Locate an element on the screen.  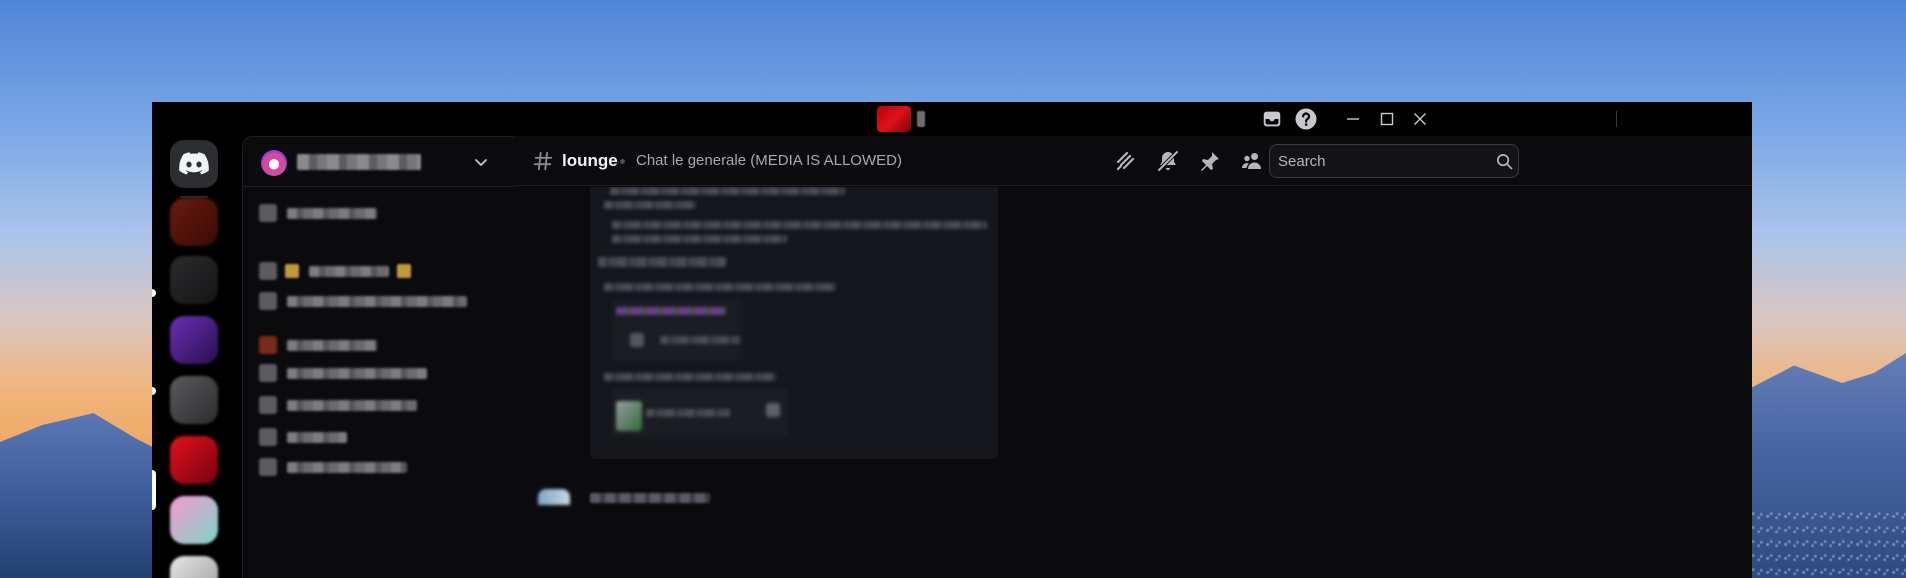
help-icon is located at coordinates (1306, 119).